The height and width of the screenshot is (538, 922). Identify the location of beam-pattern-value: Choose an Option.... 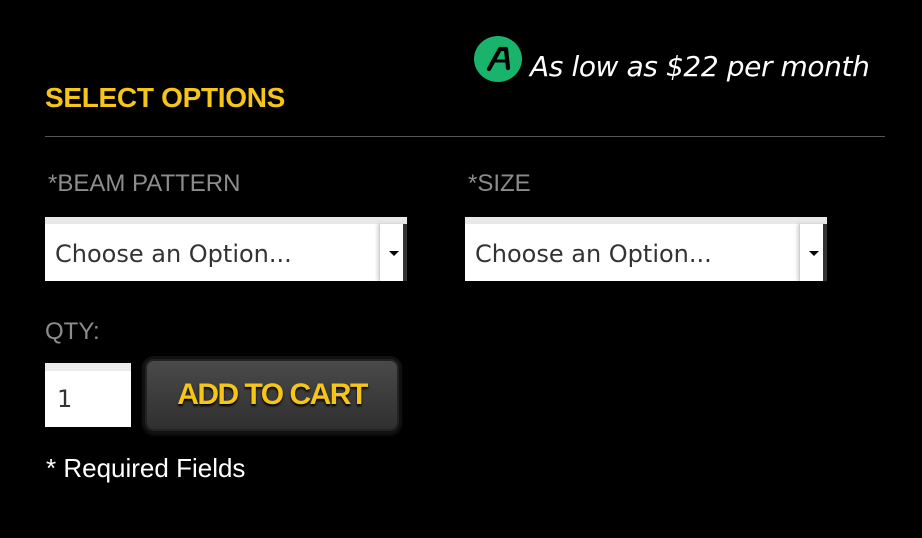
(173, 254).